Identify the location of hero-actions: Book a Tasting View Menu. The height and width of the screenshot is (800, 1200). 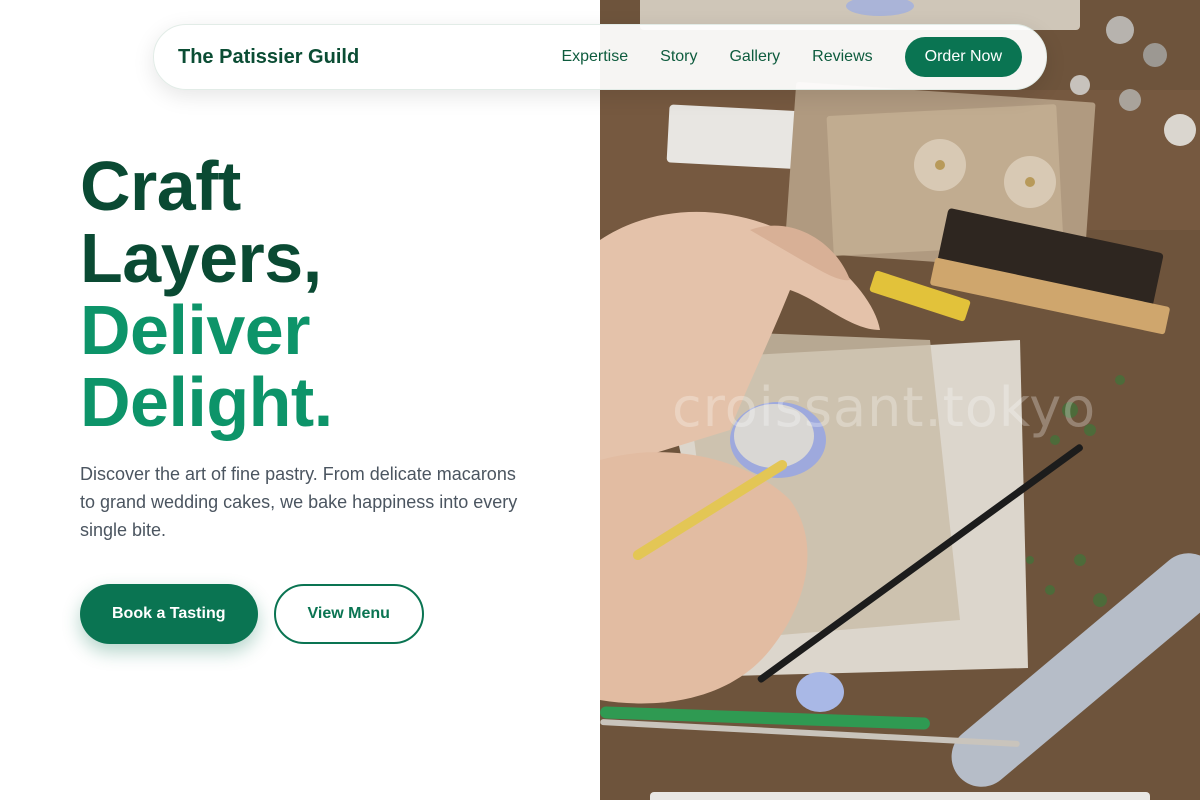
(320, 614).